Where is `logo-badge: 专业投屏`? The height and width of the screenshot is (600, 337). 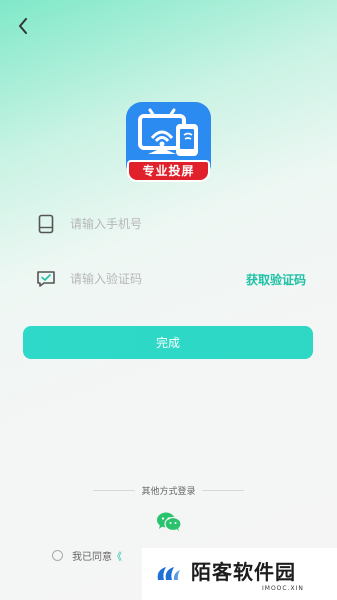 logo-badge: 专业投屏 is located at coordinates (168, 171).